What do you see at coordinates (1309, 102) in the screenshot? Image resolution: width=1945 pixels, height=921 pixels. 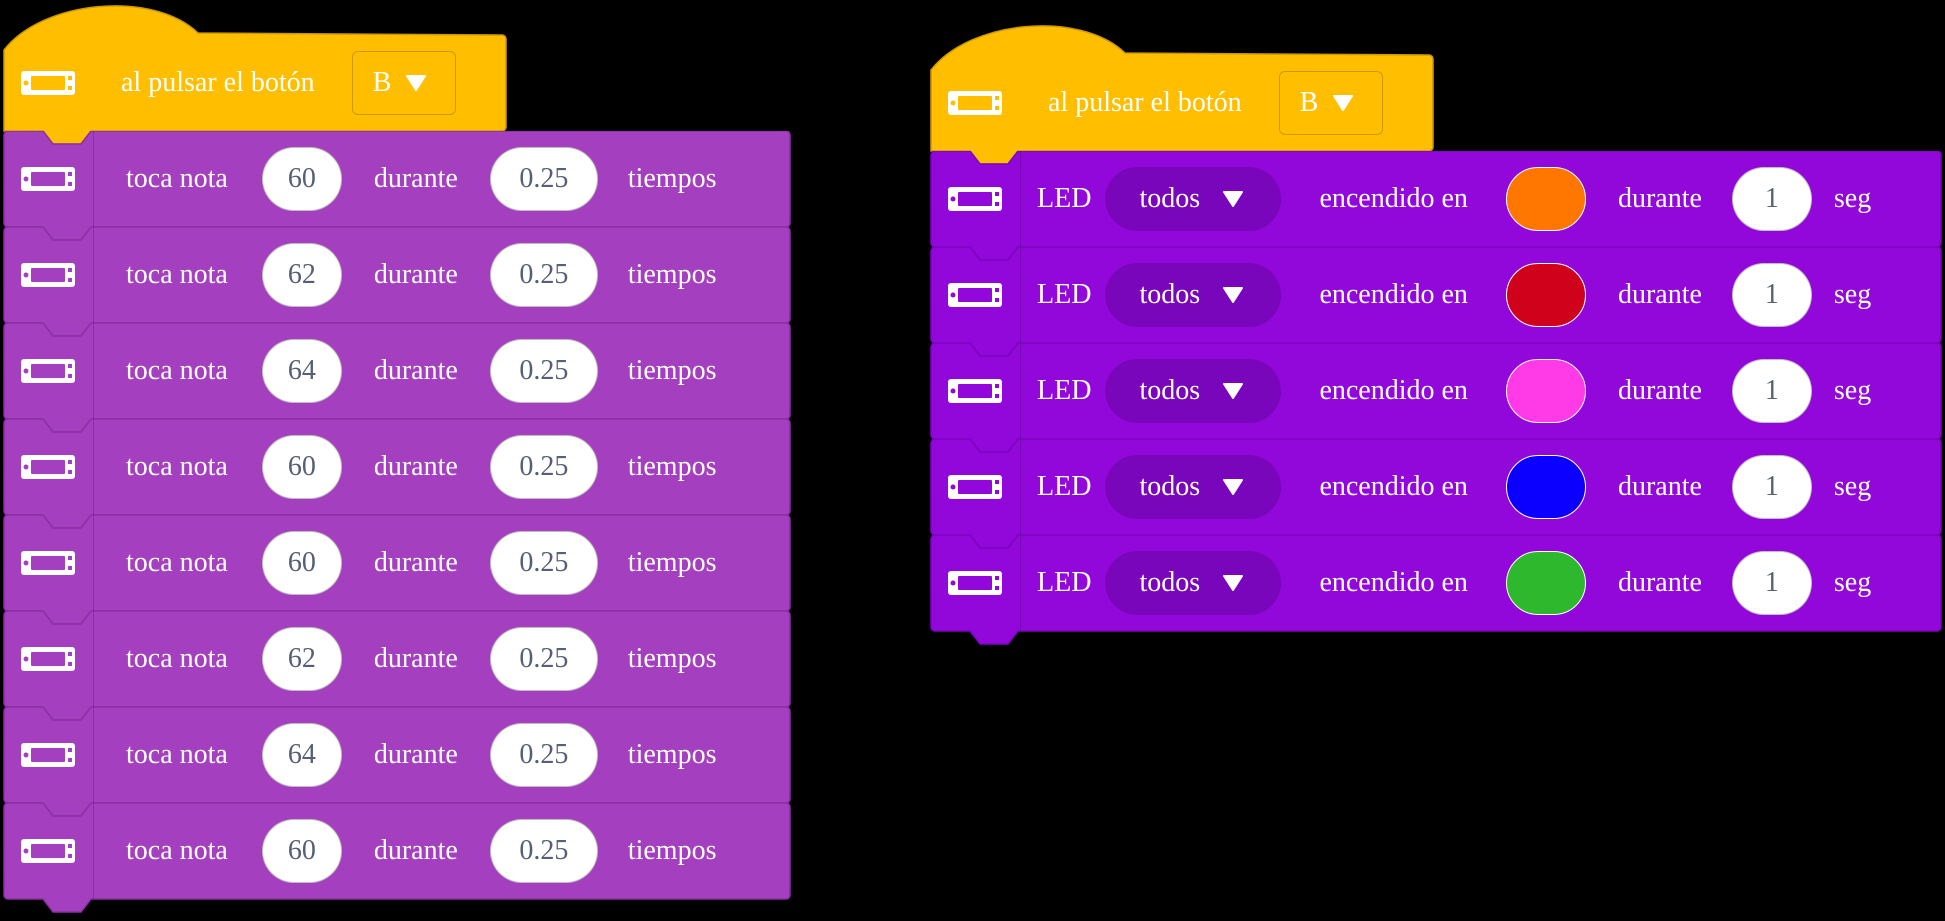 I see `button-select-value: B` at bounding box center [1309, 102].